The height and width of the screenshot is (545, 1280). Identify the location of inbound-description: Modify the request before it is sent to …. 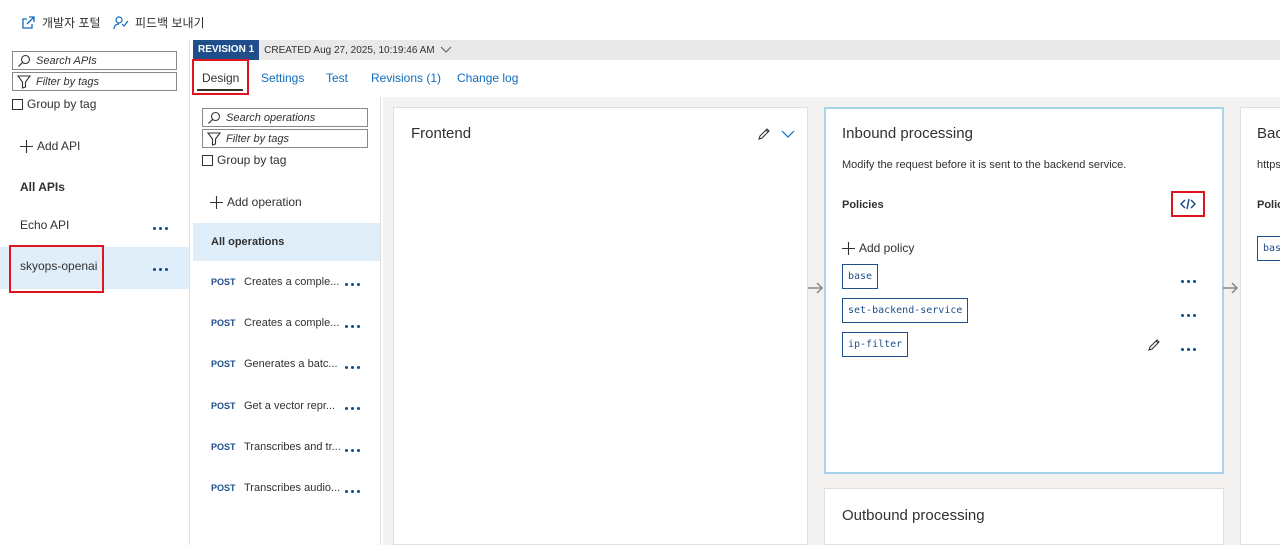
(984, 165).